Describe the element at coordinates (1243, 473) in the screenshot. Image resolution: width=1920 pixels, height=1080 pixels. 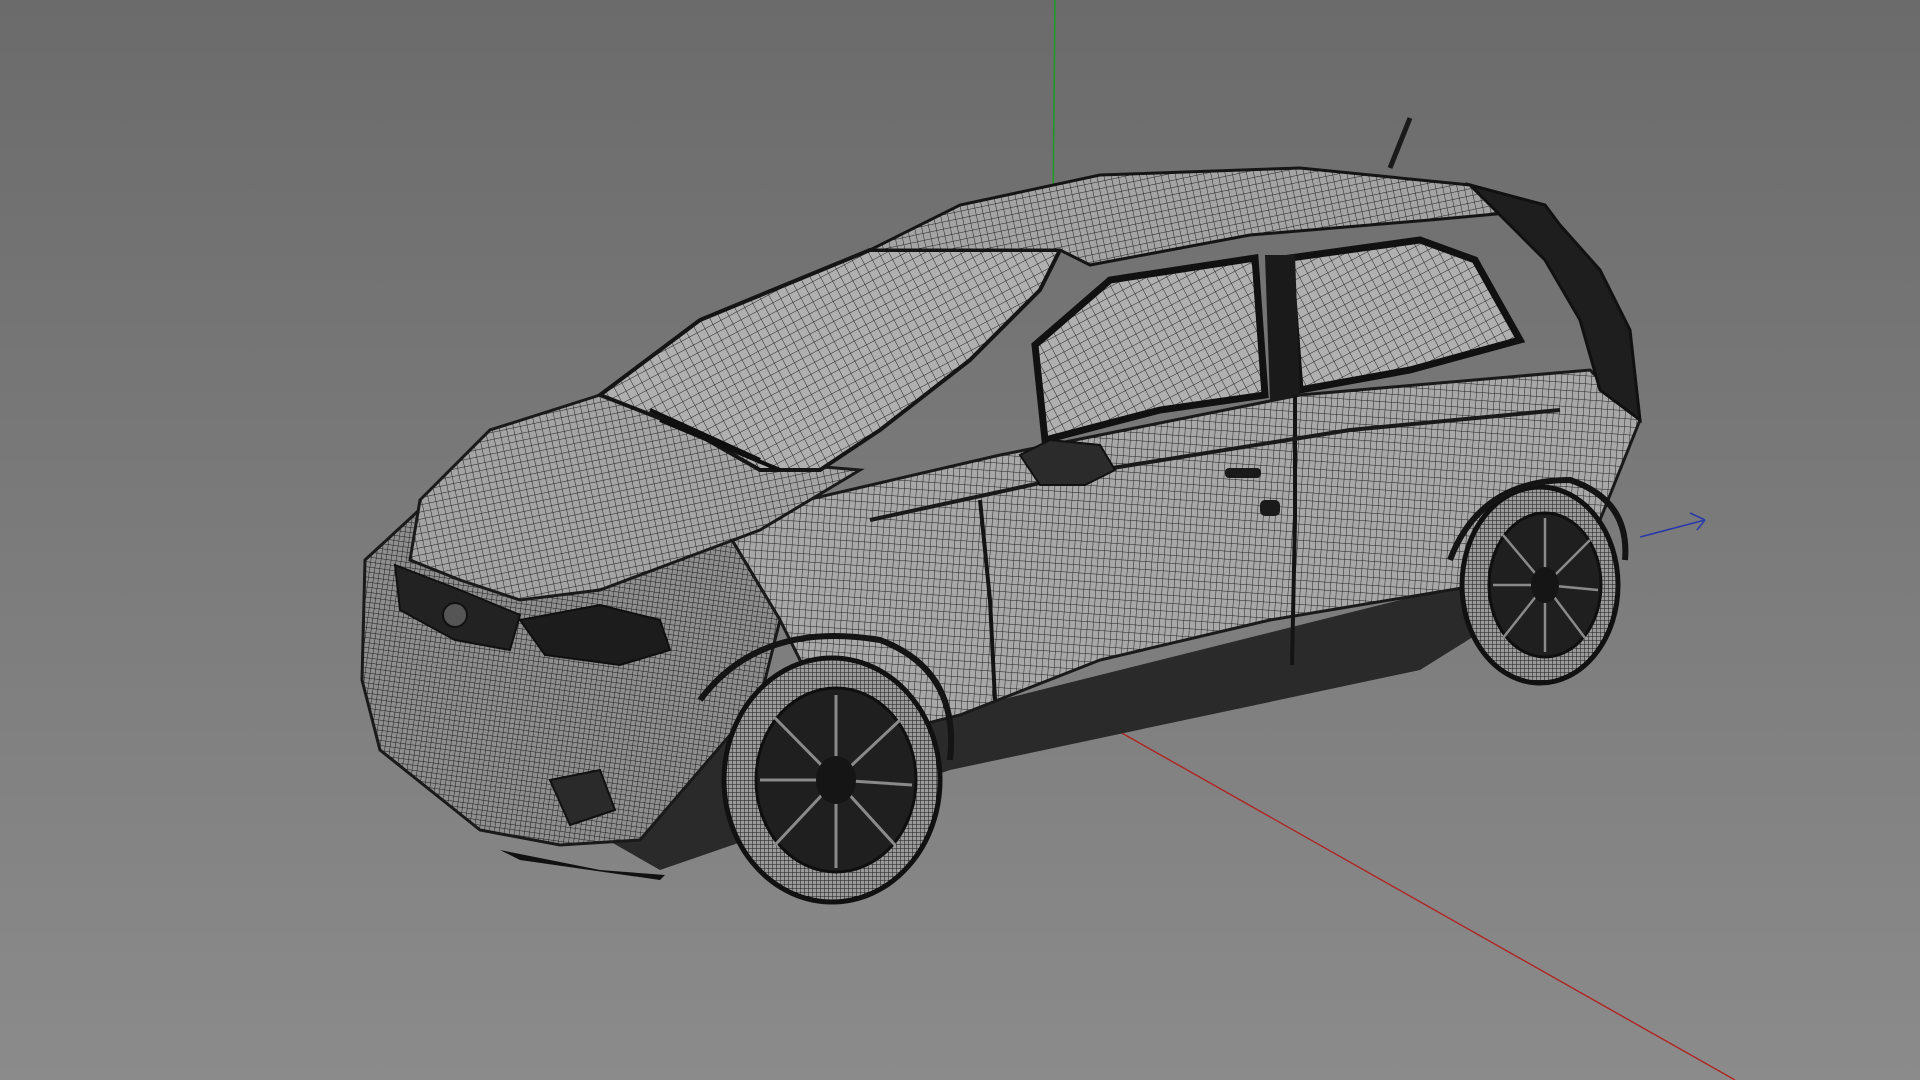
I see `car-door-handle-front` at that location.